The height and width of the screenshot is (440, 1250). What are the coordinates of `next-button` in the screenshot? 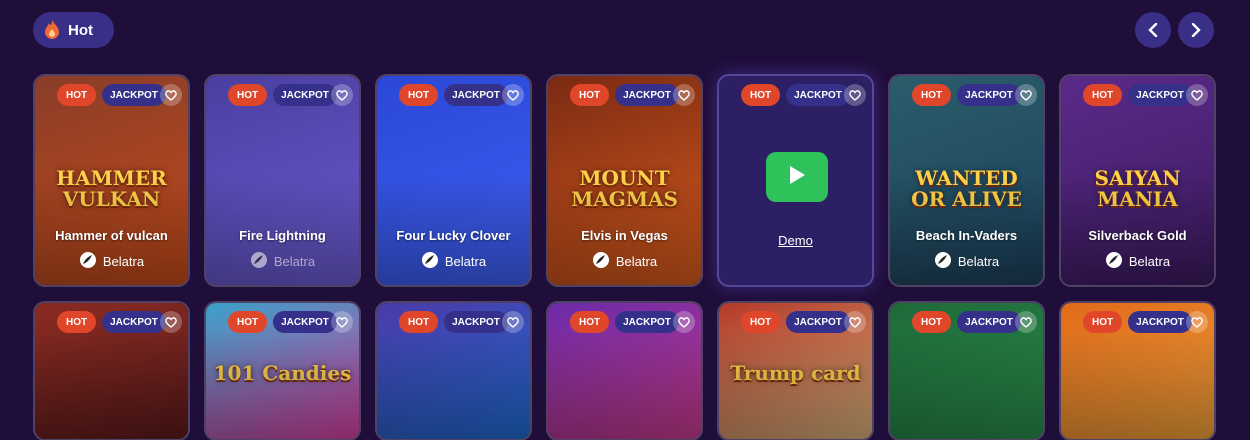 It's located at (1196, 30).